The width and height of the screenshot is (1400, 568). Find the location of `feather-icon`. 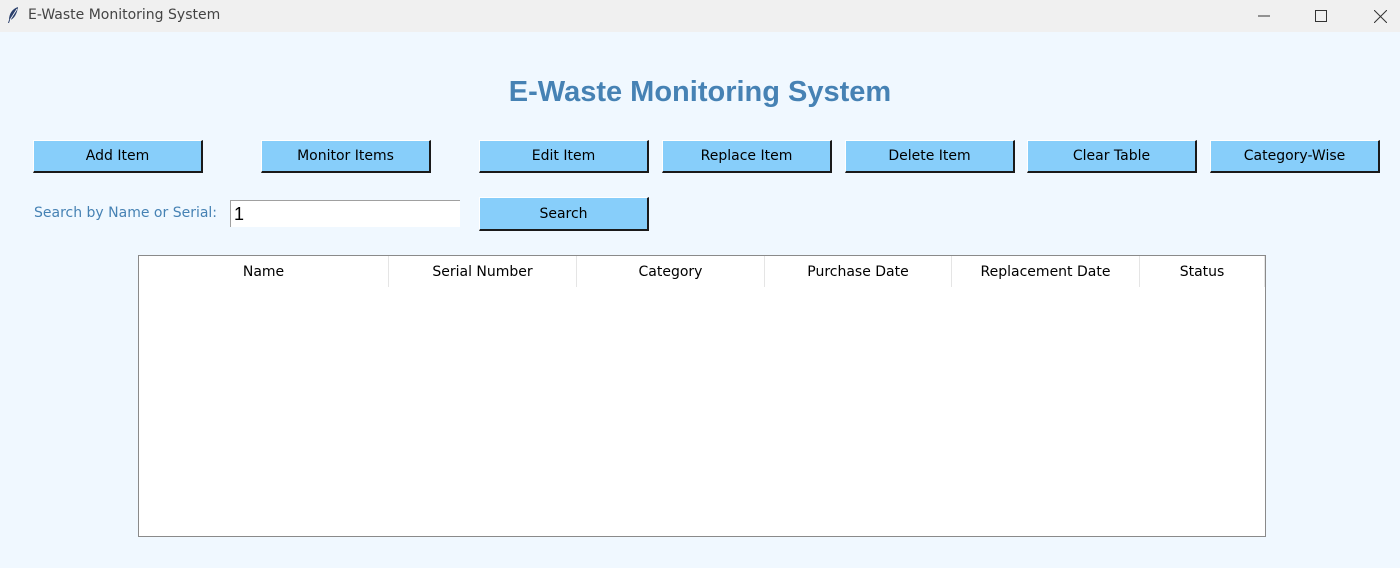

feather-icon is located at coordinates (13, 15).